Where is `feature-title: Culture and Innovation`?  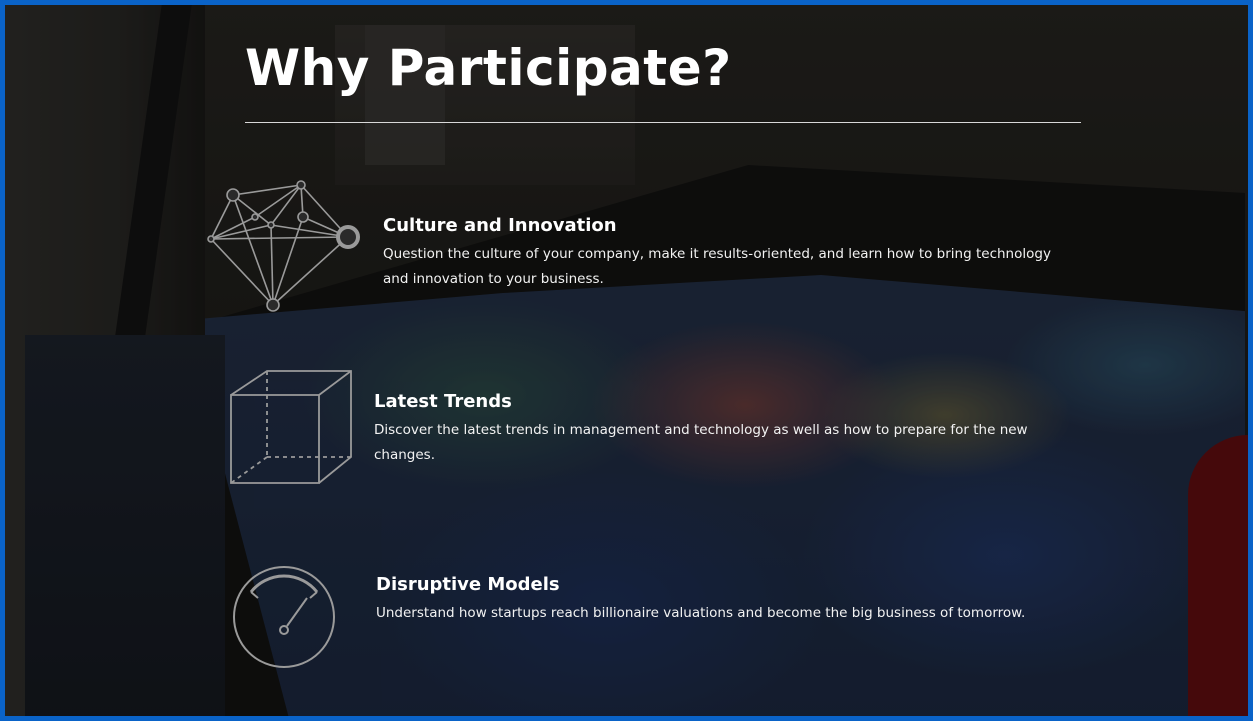
feature-title: Culture and Innovation is located at coordinates (500, 225).